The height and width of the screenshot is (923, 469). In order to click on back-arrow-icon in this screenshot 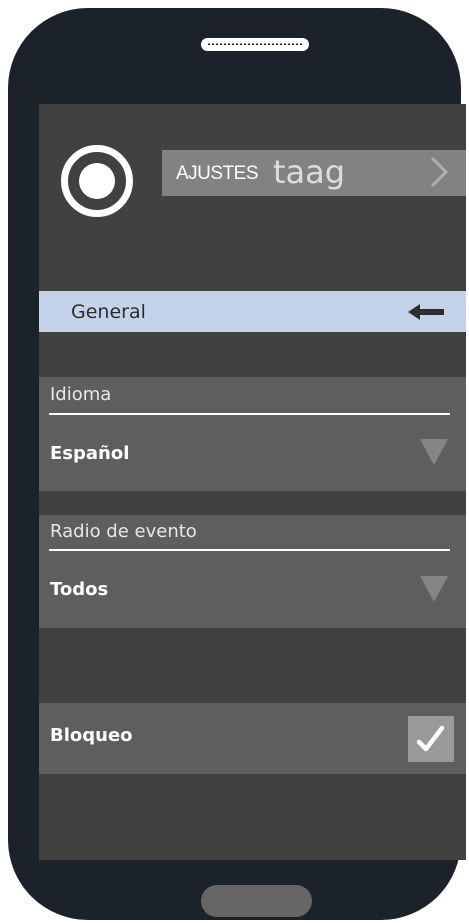, I will do `click(426, 312)`.